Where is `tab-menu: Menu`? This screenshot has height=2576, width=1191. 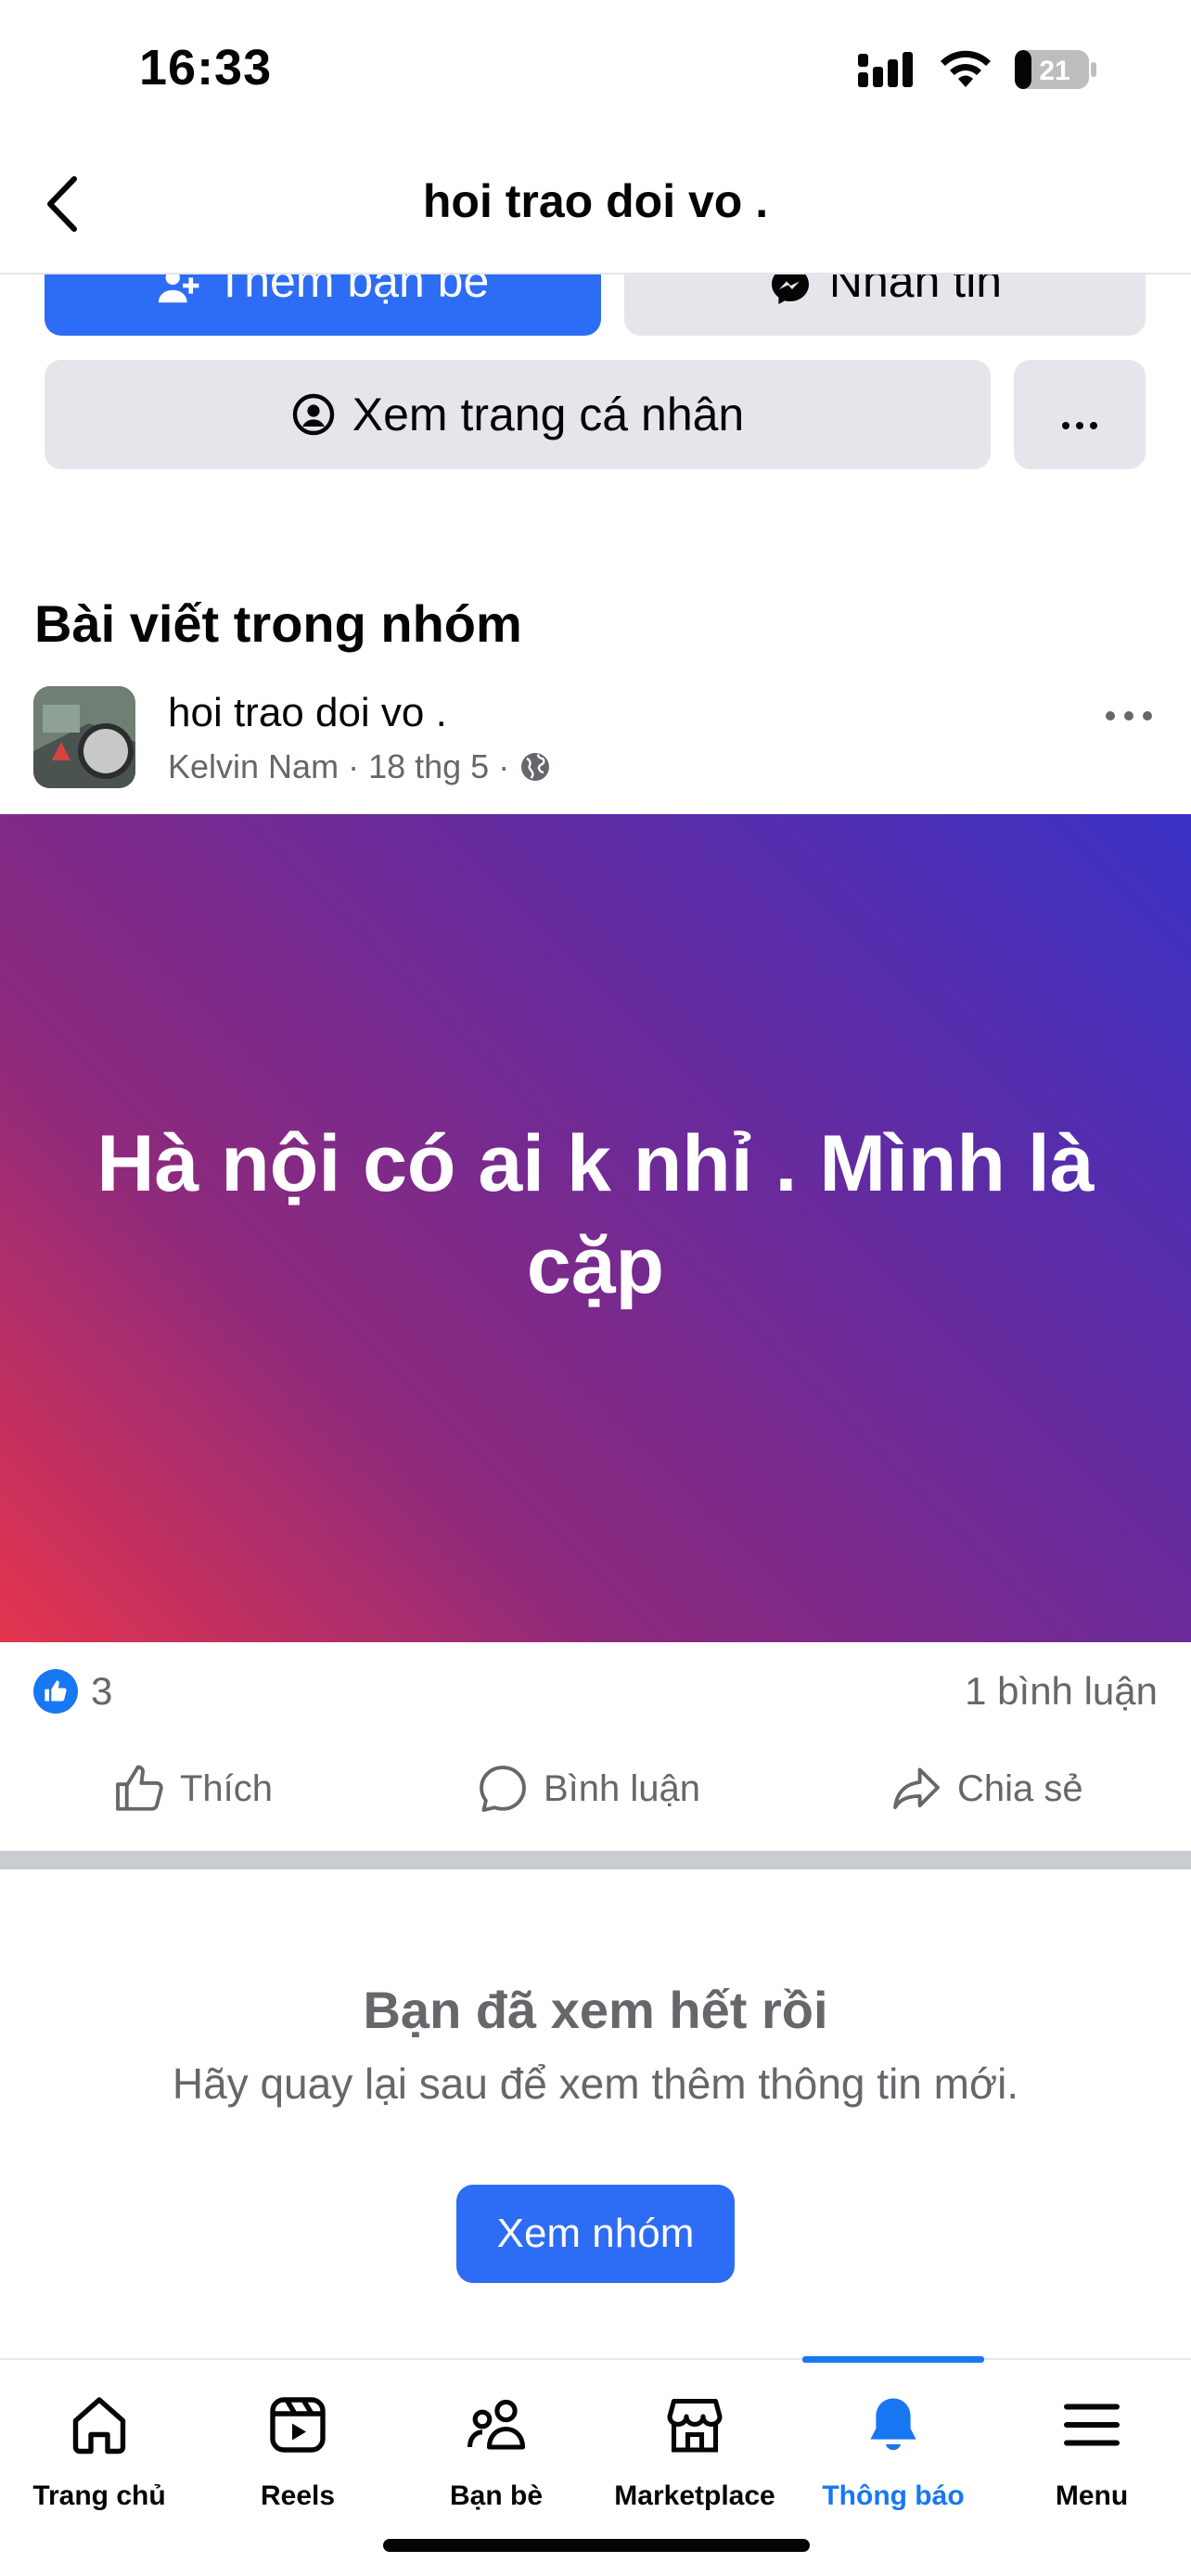
tab-menu: Menu is located at coordinates (1091, 2448).